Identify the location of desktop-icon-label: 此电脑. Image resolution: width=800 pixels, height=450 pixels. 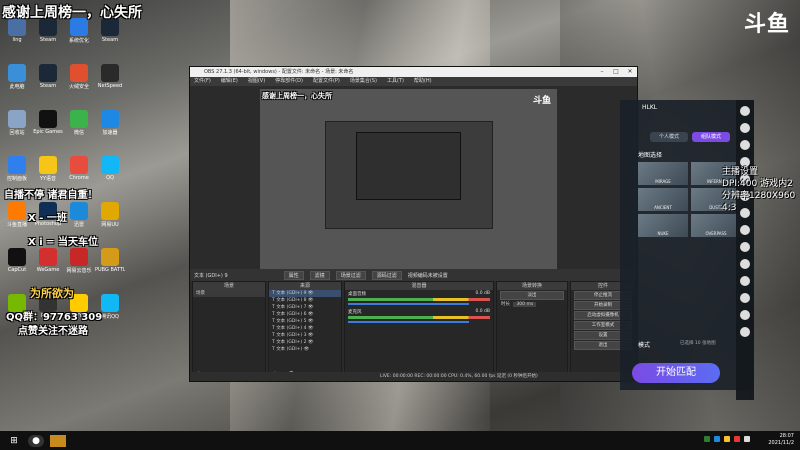
(17, 87).